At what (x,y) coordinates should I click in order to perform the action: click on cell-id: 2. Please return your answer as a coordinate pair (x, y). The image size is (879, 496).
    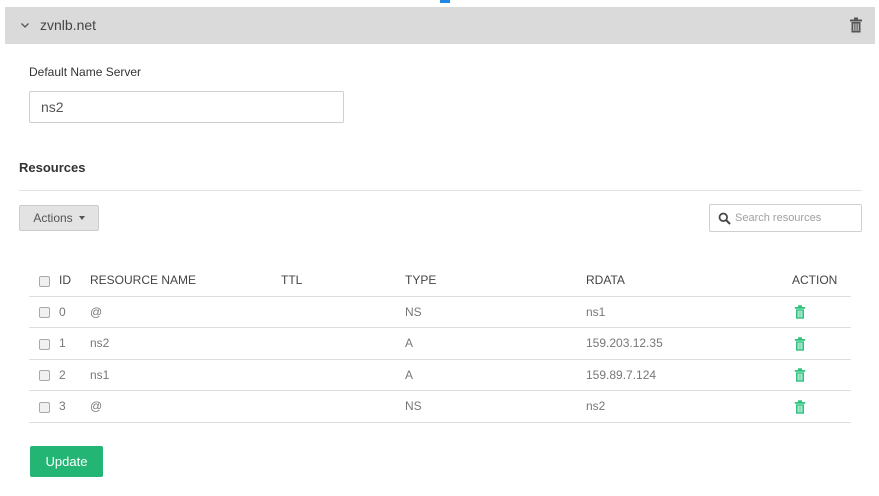
    Looking at the image, I should click on (74, 375).